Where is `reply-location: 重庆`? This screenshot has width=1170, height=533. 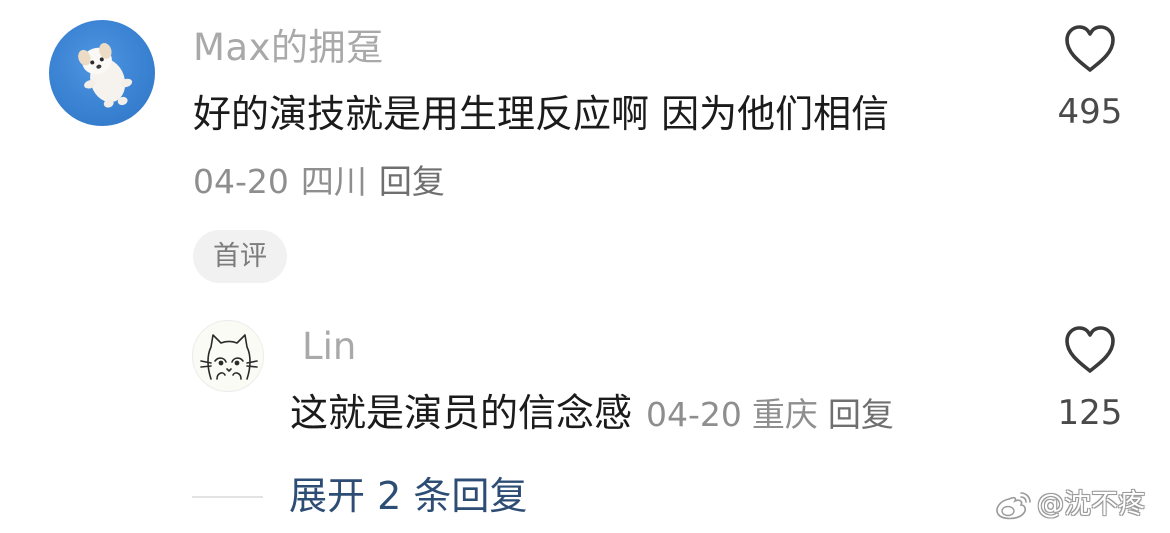 reply-location: 重庆 is located at coordinates (784, 414).